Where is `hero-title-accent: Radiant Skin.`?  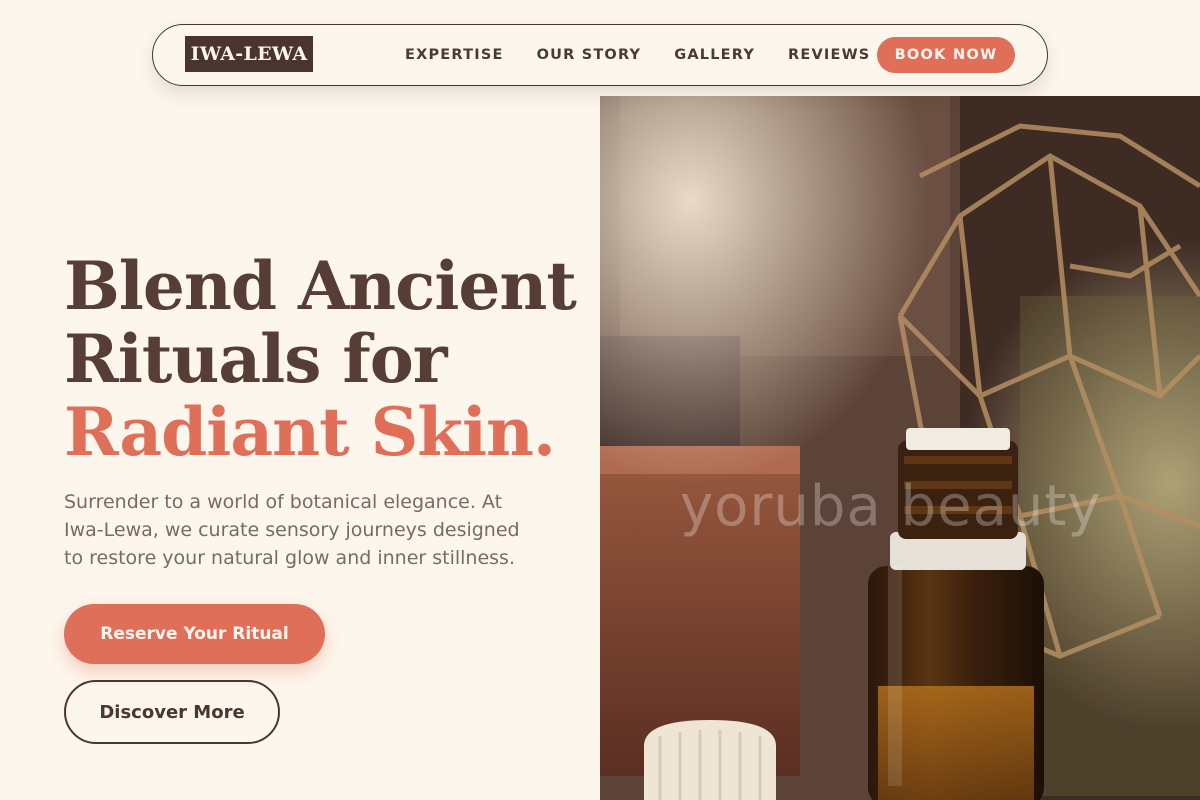 hero-title-accent: Radiant Skin. is located at coordinates (310, 432).